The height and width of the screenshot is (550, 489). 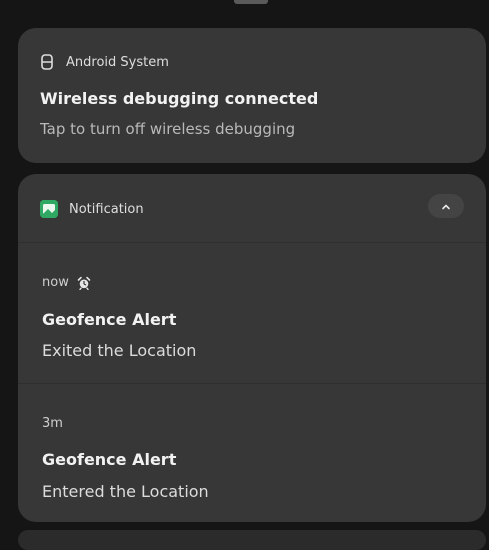 What do you see at coordinates (119, 350) in the screenshot?
I see `notification-text: Exited the Location` at bounding box center [119, 350].